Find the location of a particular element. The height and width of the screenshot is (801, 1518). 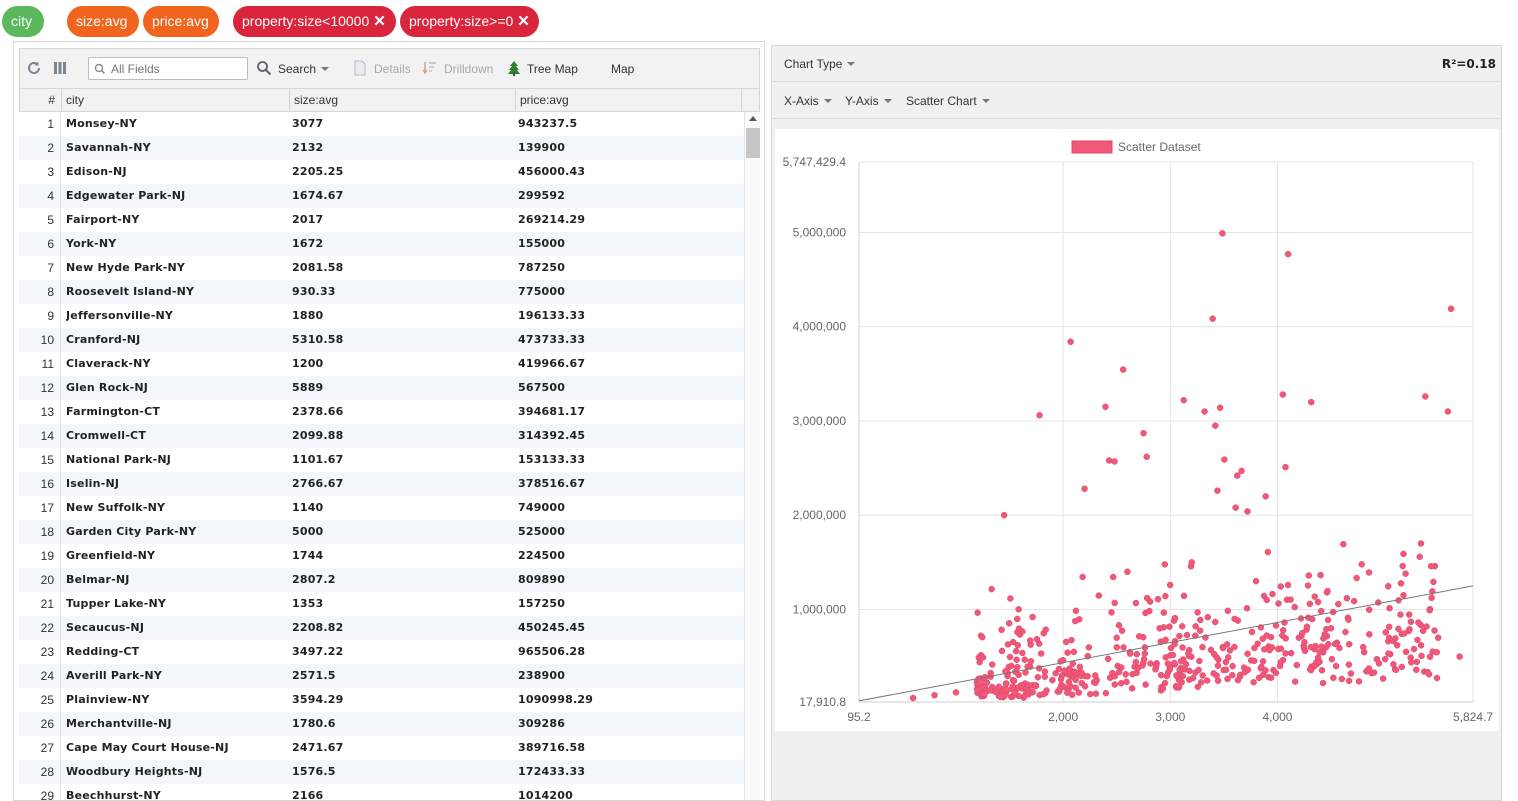

table-row: 17 New Suffolk-NY 1140 749000 is located at coordinates (381, 508).